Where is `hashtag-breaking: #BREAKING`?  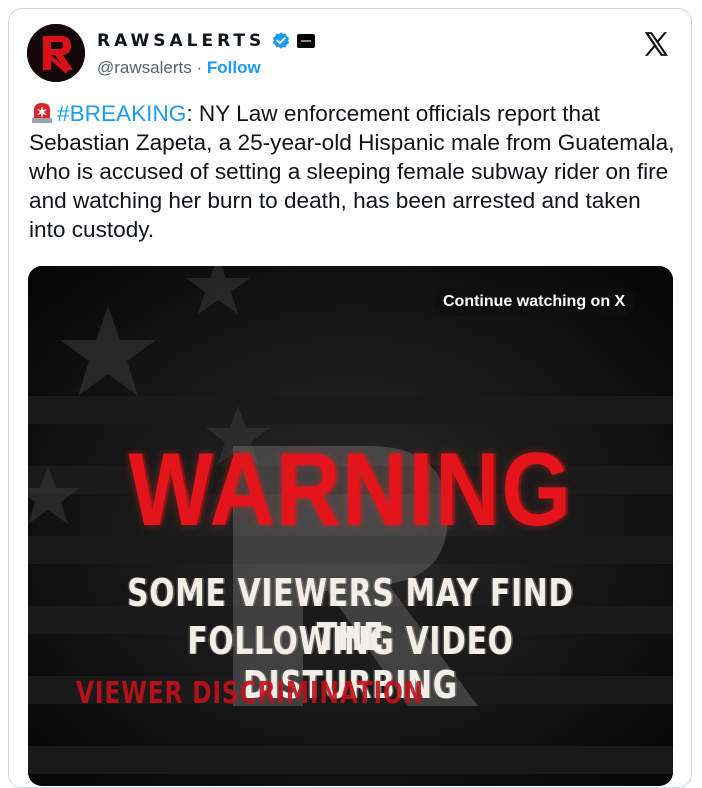
hashtag-breaking: #BREAKING is located at coordinates (121, 113).